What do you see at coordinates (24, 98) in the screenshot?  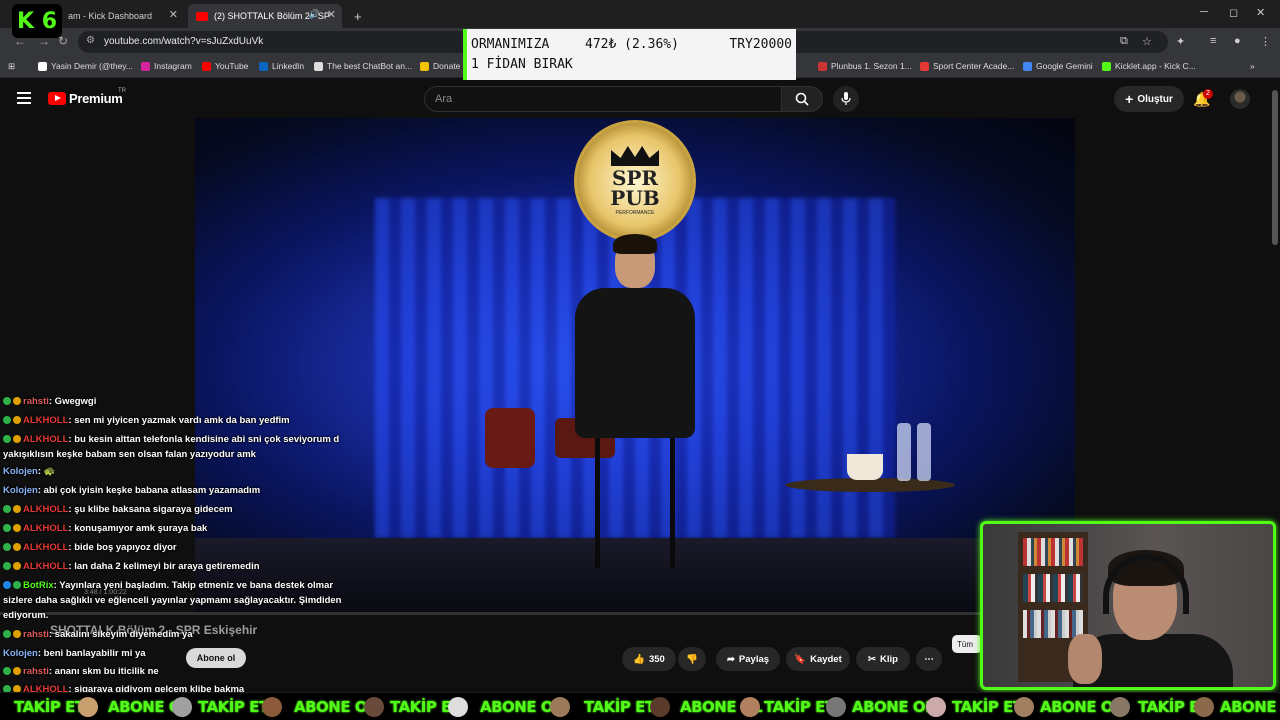 I see `hamburger-menu-icon` at bounding box center [24, 98].